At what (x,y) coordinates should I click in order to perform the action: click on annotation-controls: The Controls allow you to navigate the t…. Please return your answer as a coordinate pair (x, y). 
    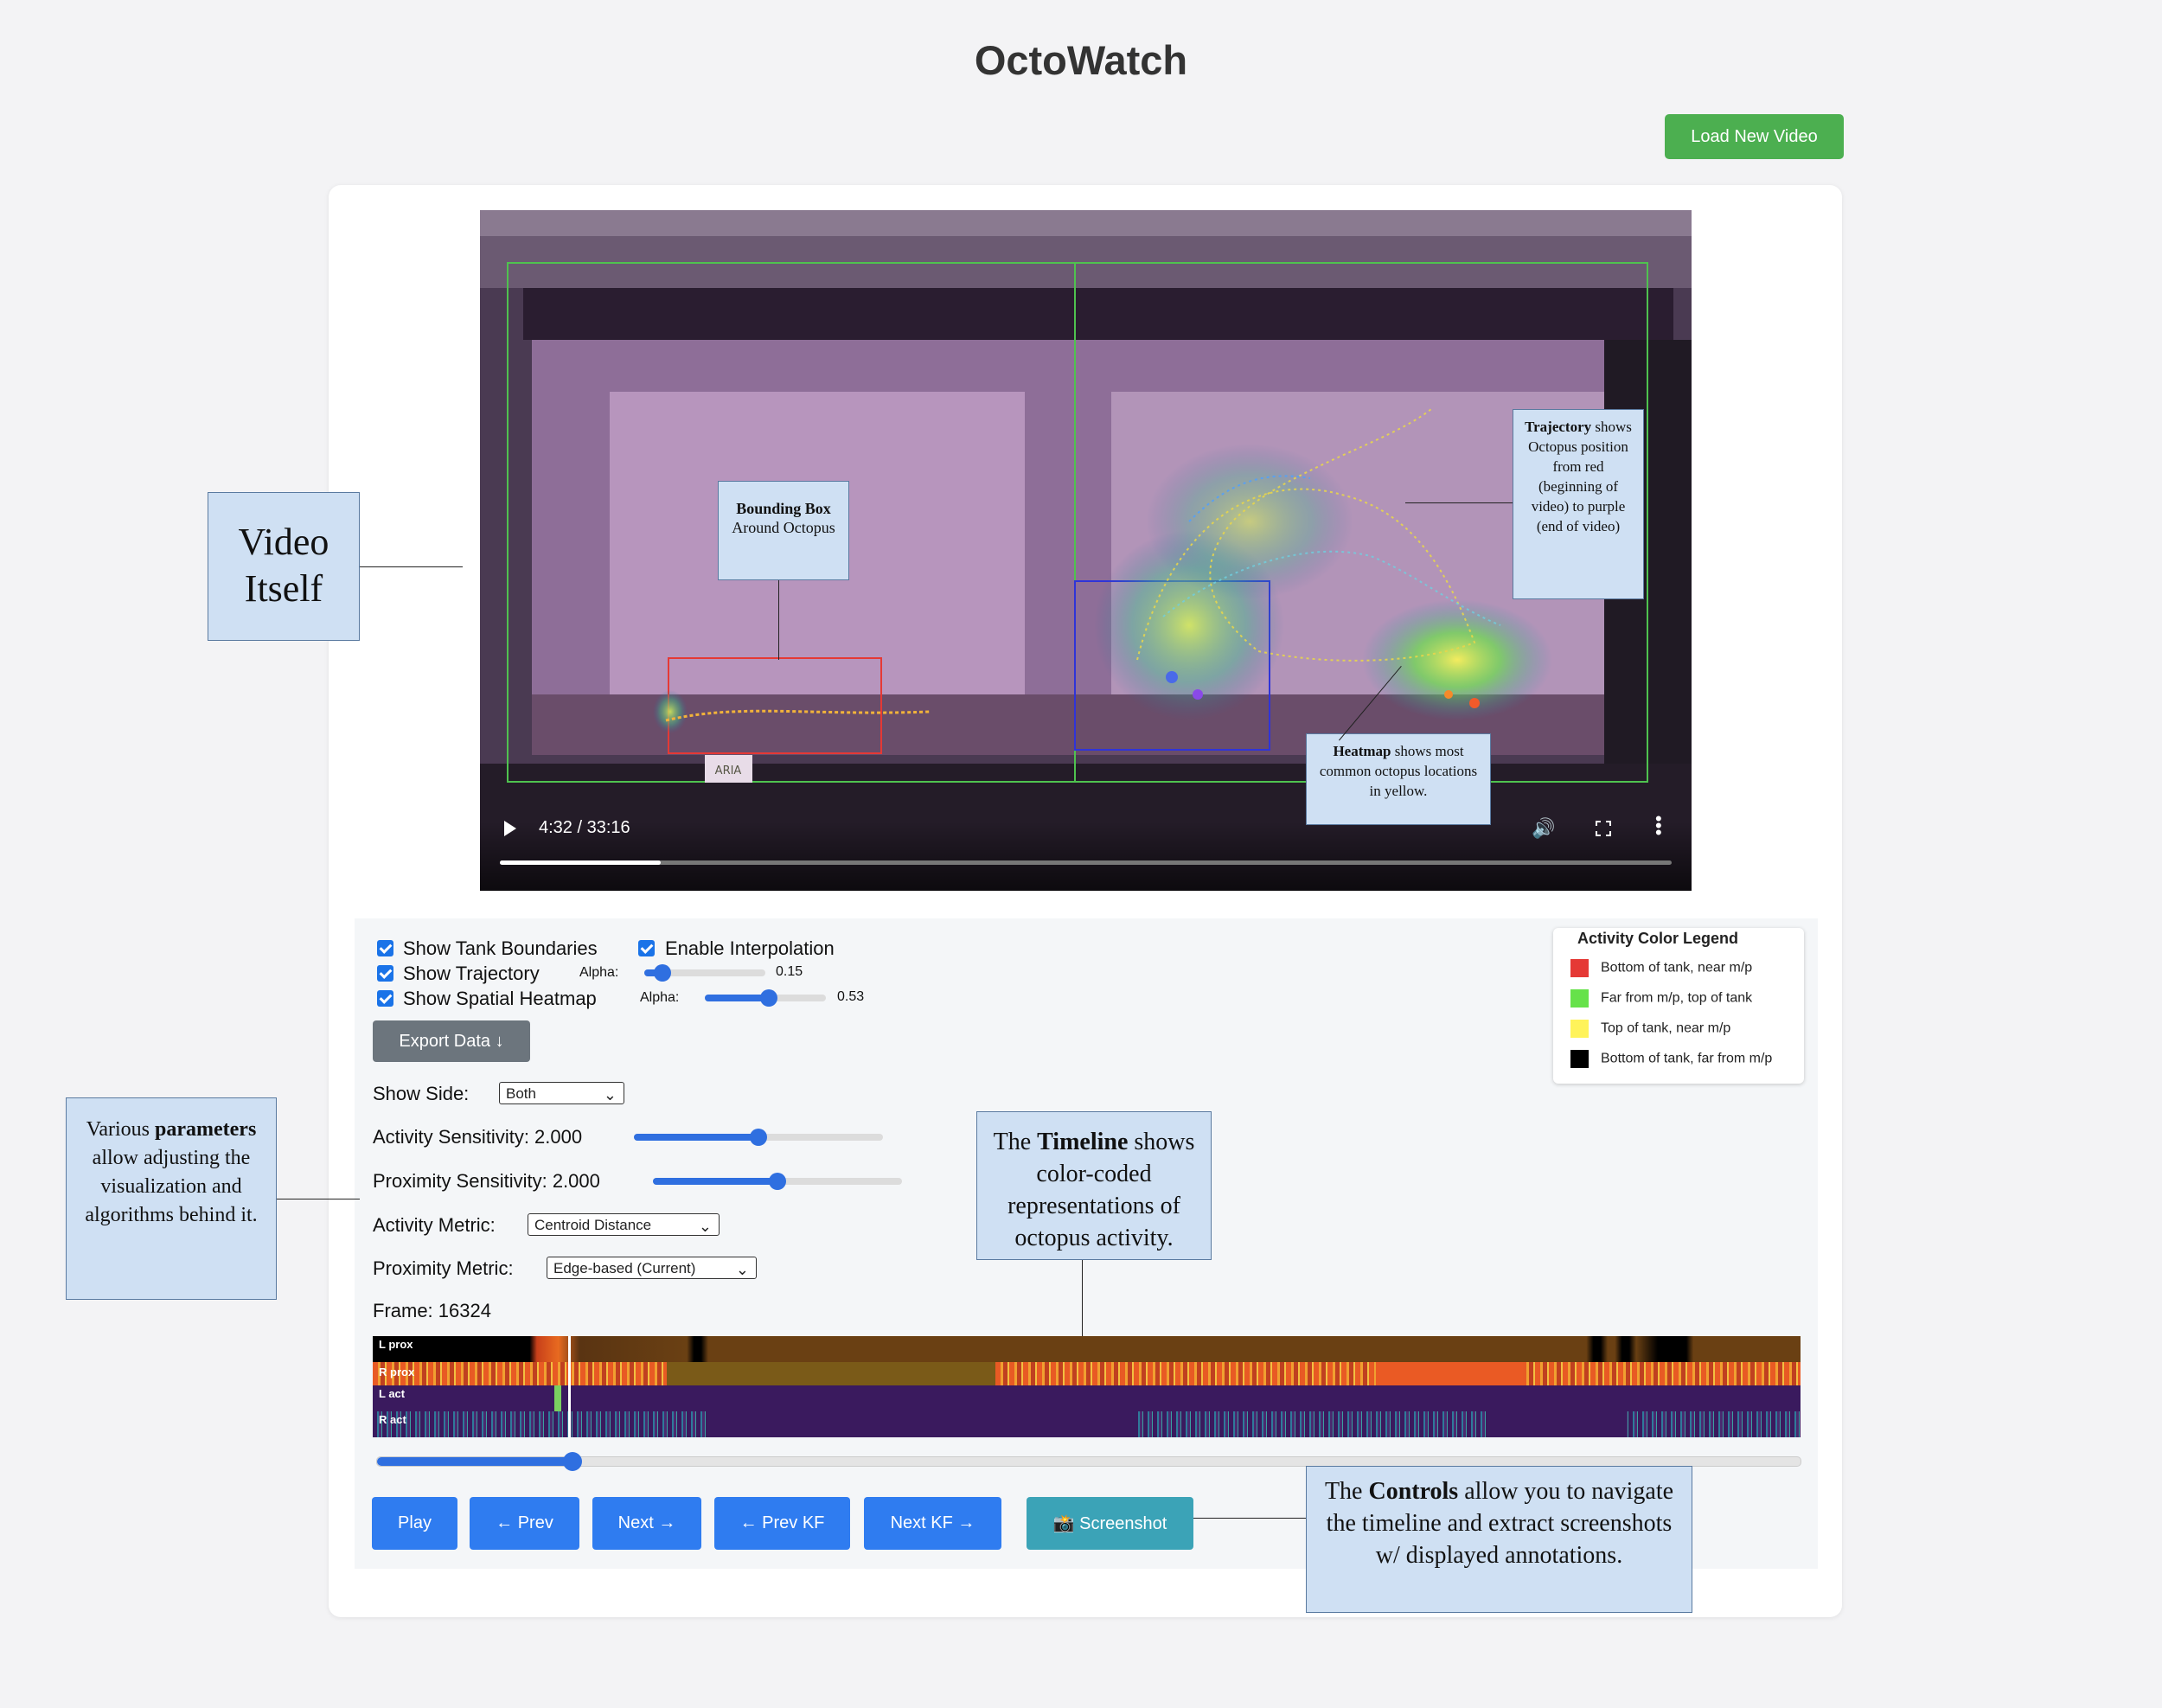
    Looking at the image, I should click on (1499, 1539).